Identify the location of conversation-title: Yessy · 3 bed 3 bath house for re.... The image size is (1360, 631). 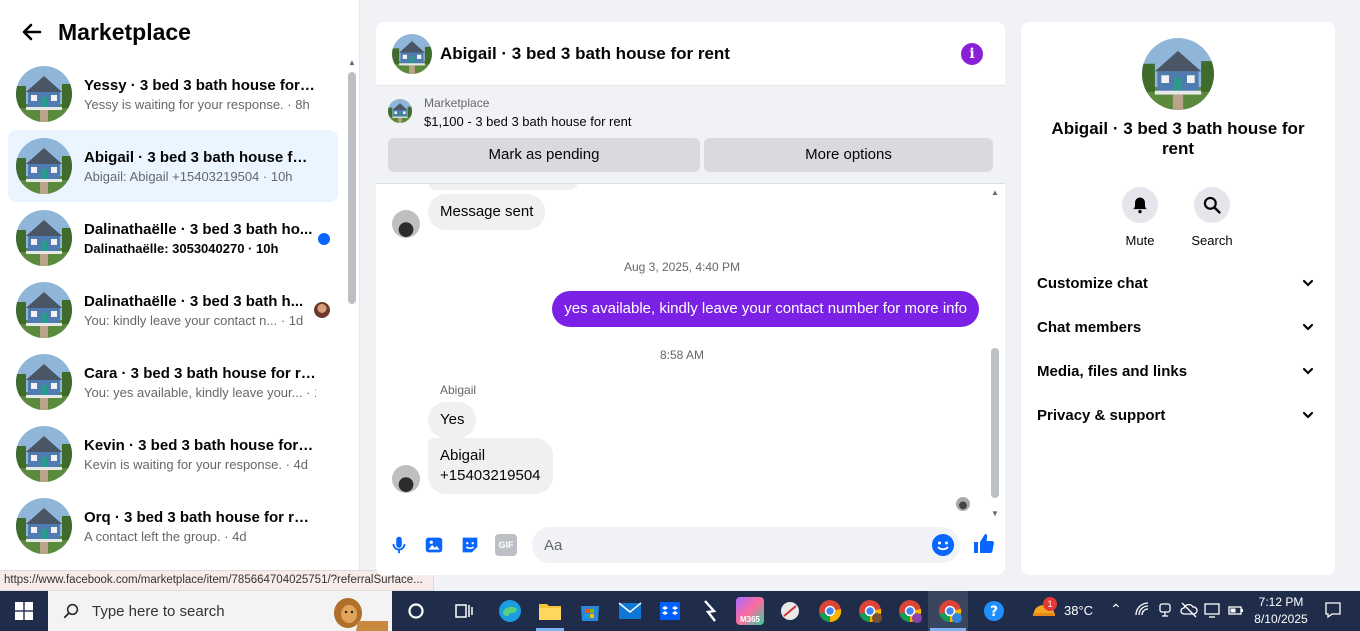
(200, 85).